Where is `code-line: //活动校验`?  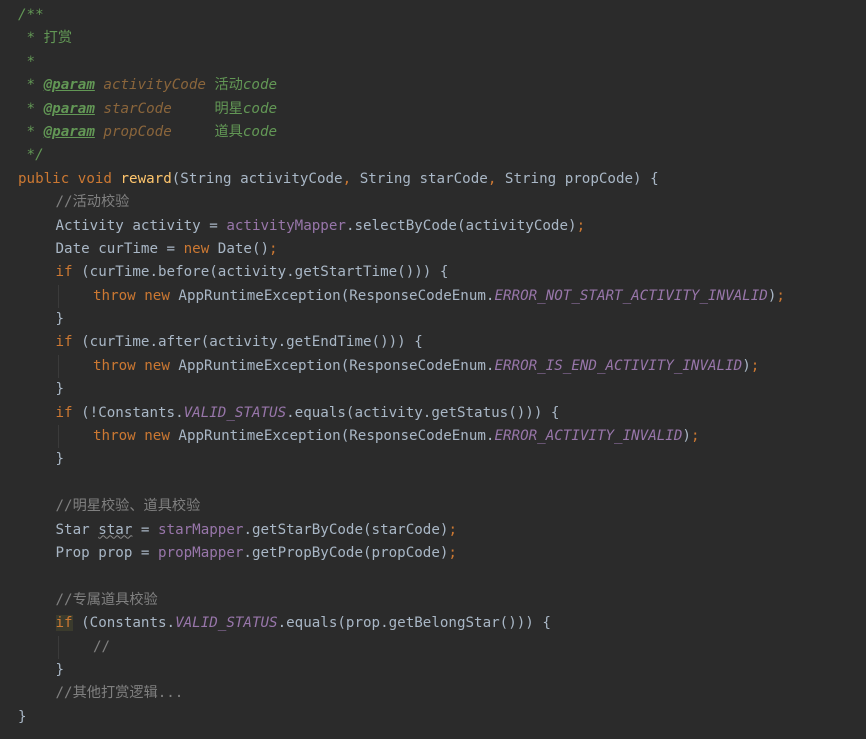
code-line: //活动校验 is located at coordinates (433, 202).